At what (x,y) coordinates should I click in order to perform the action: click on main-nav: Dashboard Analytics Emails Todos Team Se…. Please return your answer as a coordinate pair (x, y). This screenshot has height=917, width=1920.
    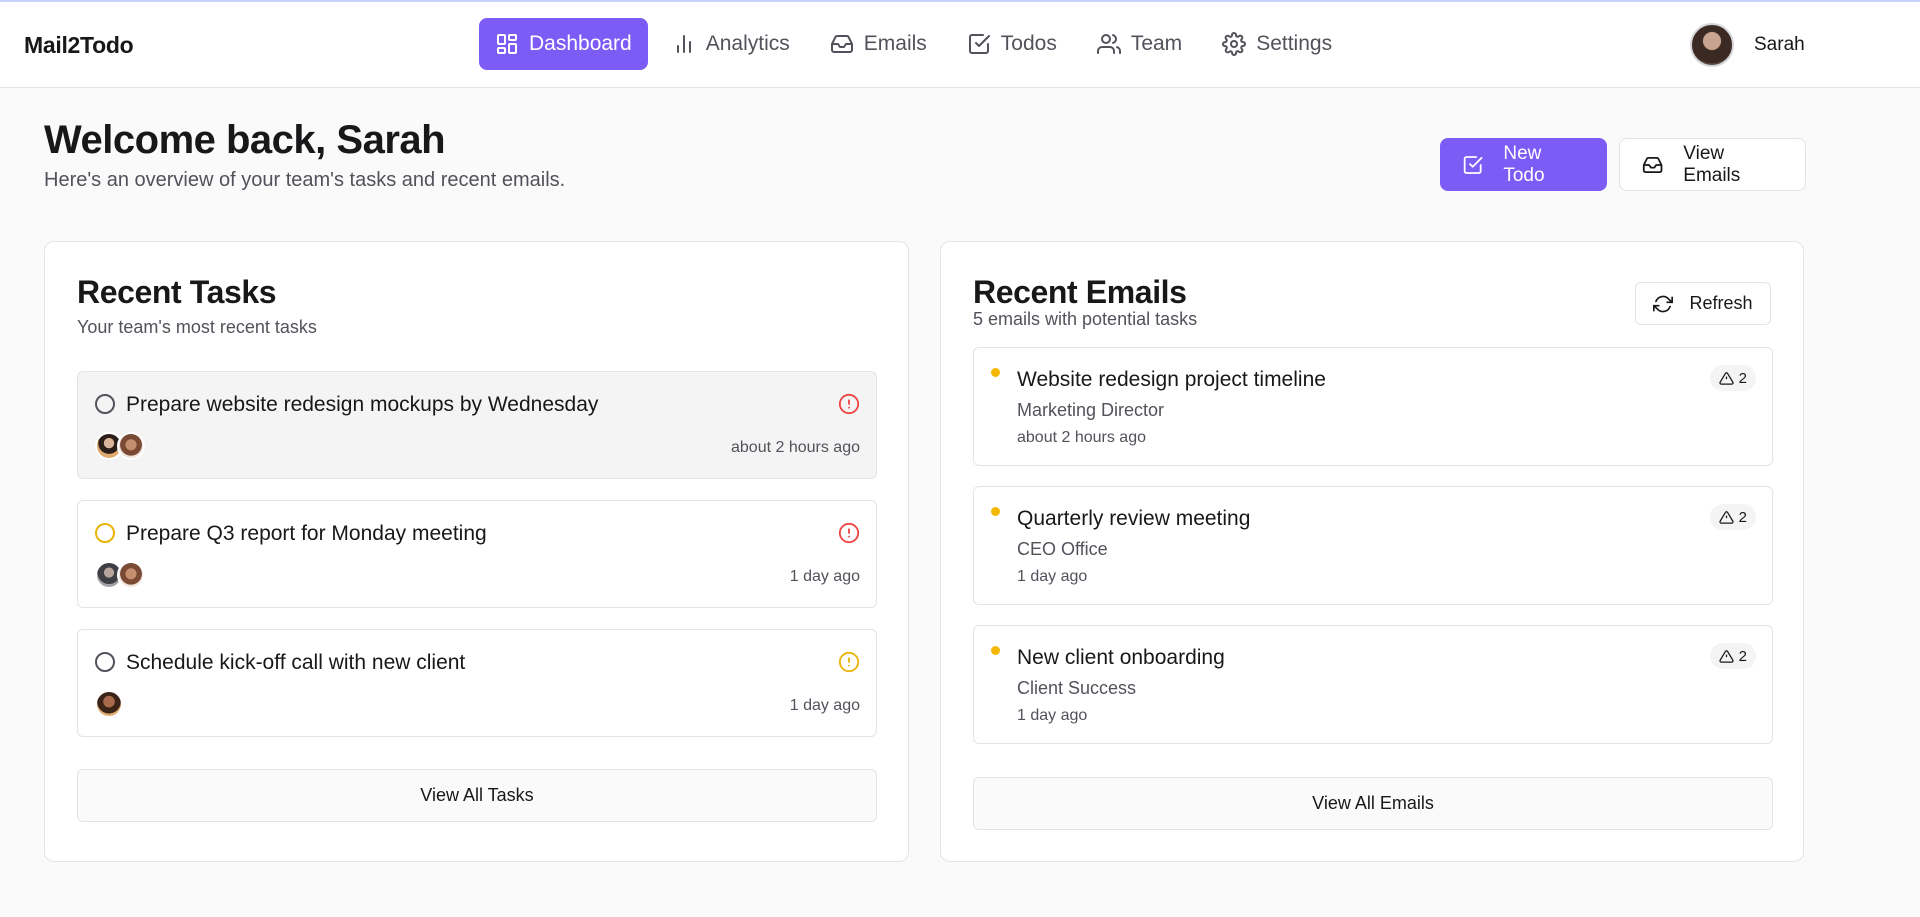
    Looking at the image, I should click on (917, 44).